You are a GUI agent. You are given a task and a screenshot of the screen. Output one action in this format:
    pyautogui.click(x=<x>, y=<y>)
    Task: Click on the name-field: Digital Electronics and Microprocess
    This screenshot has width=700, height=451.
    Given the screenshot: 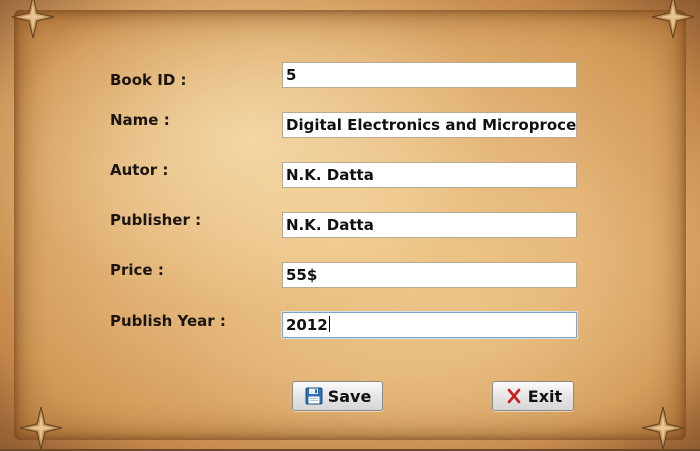 What is the action you would take?
    pyautogui.click(x=429, y=125)
    